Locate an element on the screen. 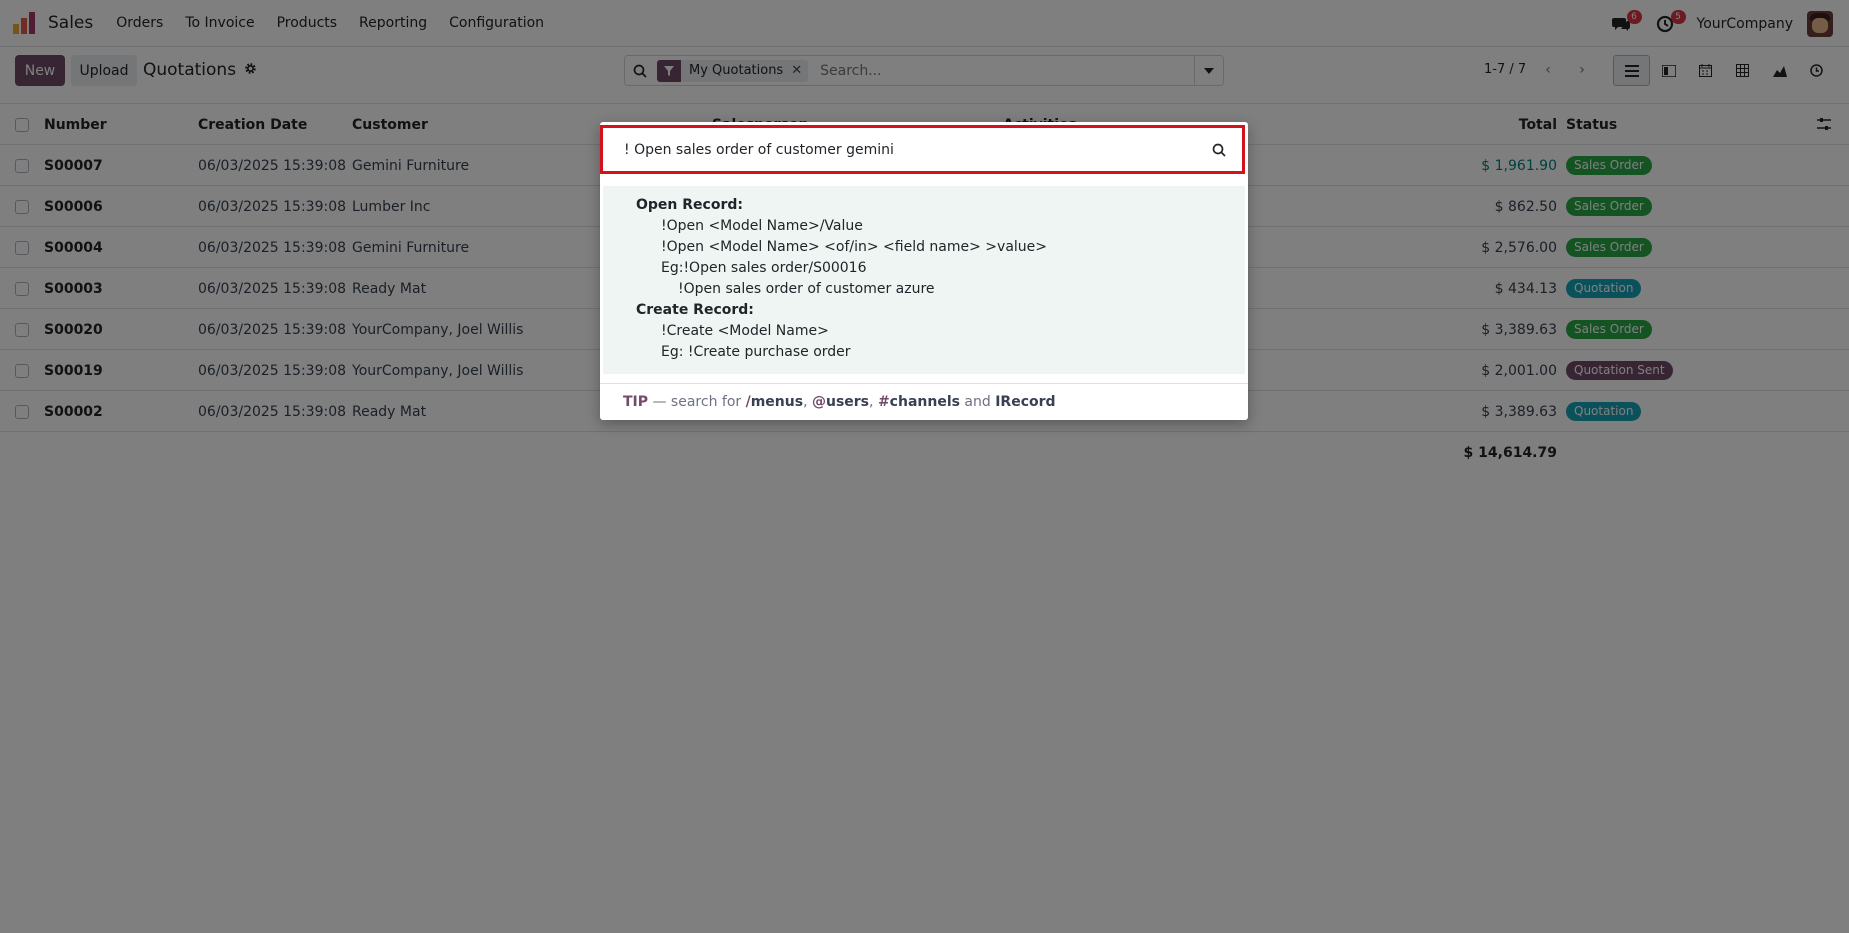 This screenshot has width=1849, height=933. help-line: !Open <Model Name>/Value is located at coordinates (762, 226).